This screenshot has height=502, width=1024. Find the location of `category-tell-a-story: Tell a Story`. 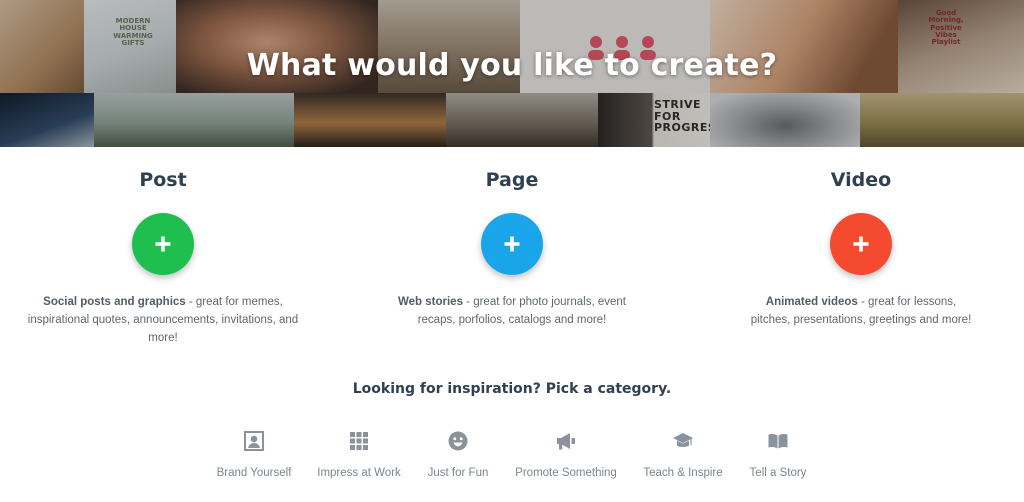

category-tell-a-story: Tell a Story is located at coordinates (778, 454).